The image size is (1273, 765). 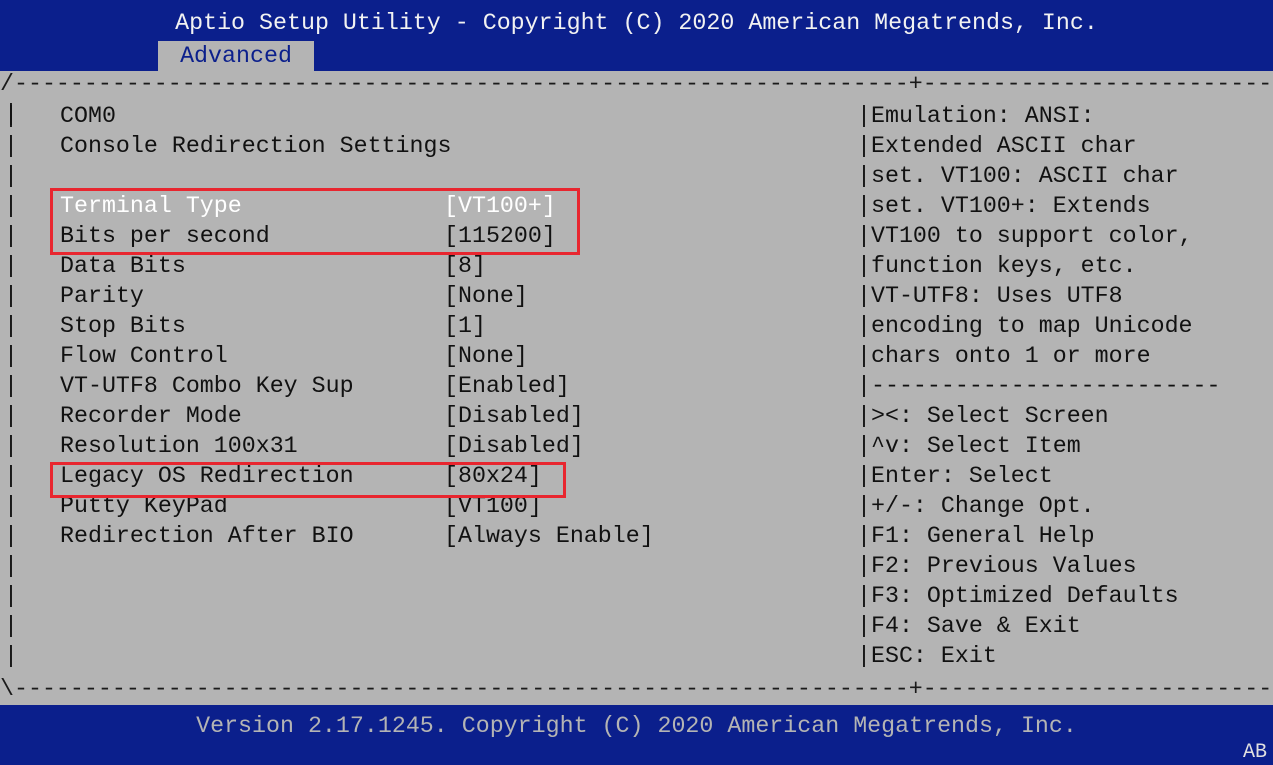 I want to click on help-line: |set. VT100: ASCII char, so click(x=1065, y=176).